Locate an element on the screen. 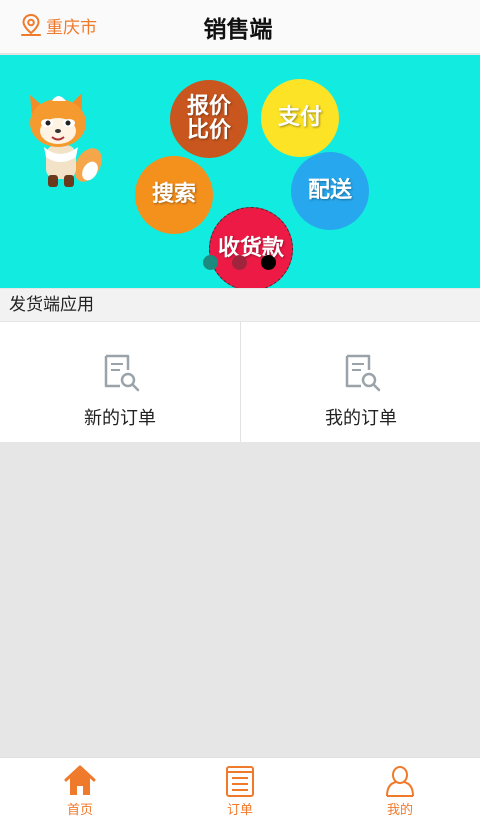 This screenshot has width=480, height=820. collect-payment-bubble: 收货款 is located at coordinates (251, 247).